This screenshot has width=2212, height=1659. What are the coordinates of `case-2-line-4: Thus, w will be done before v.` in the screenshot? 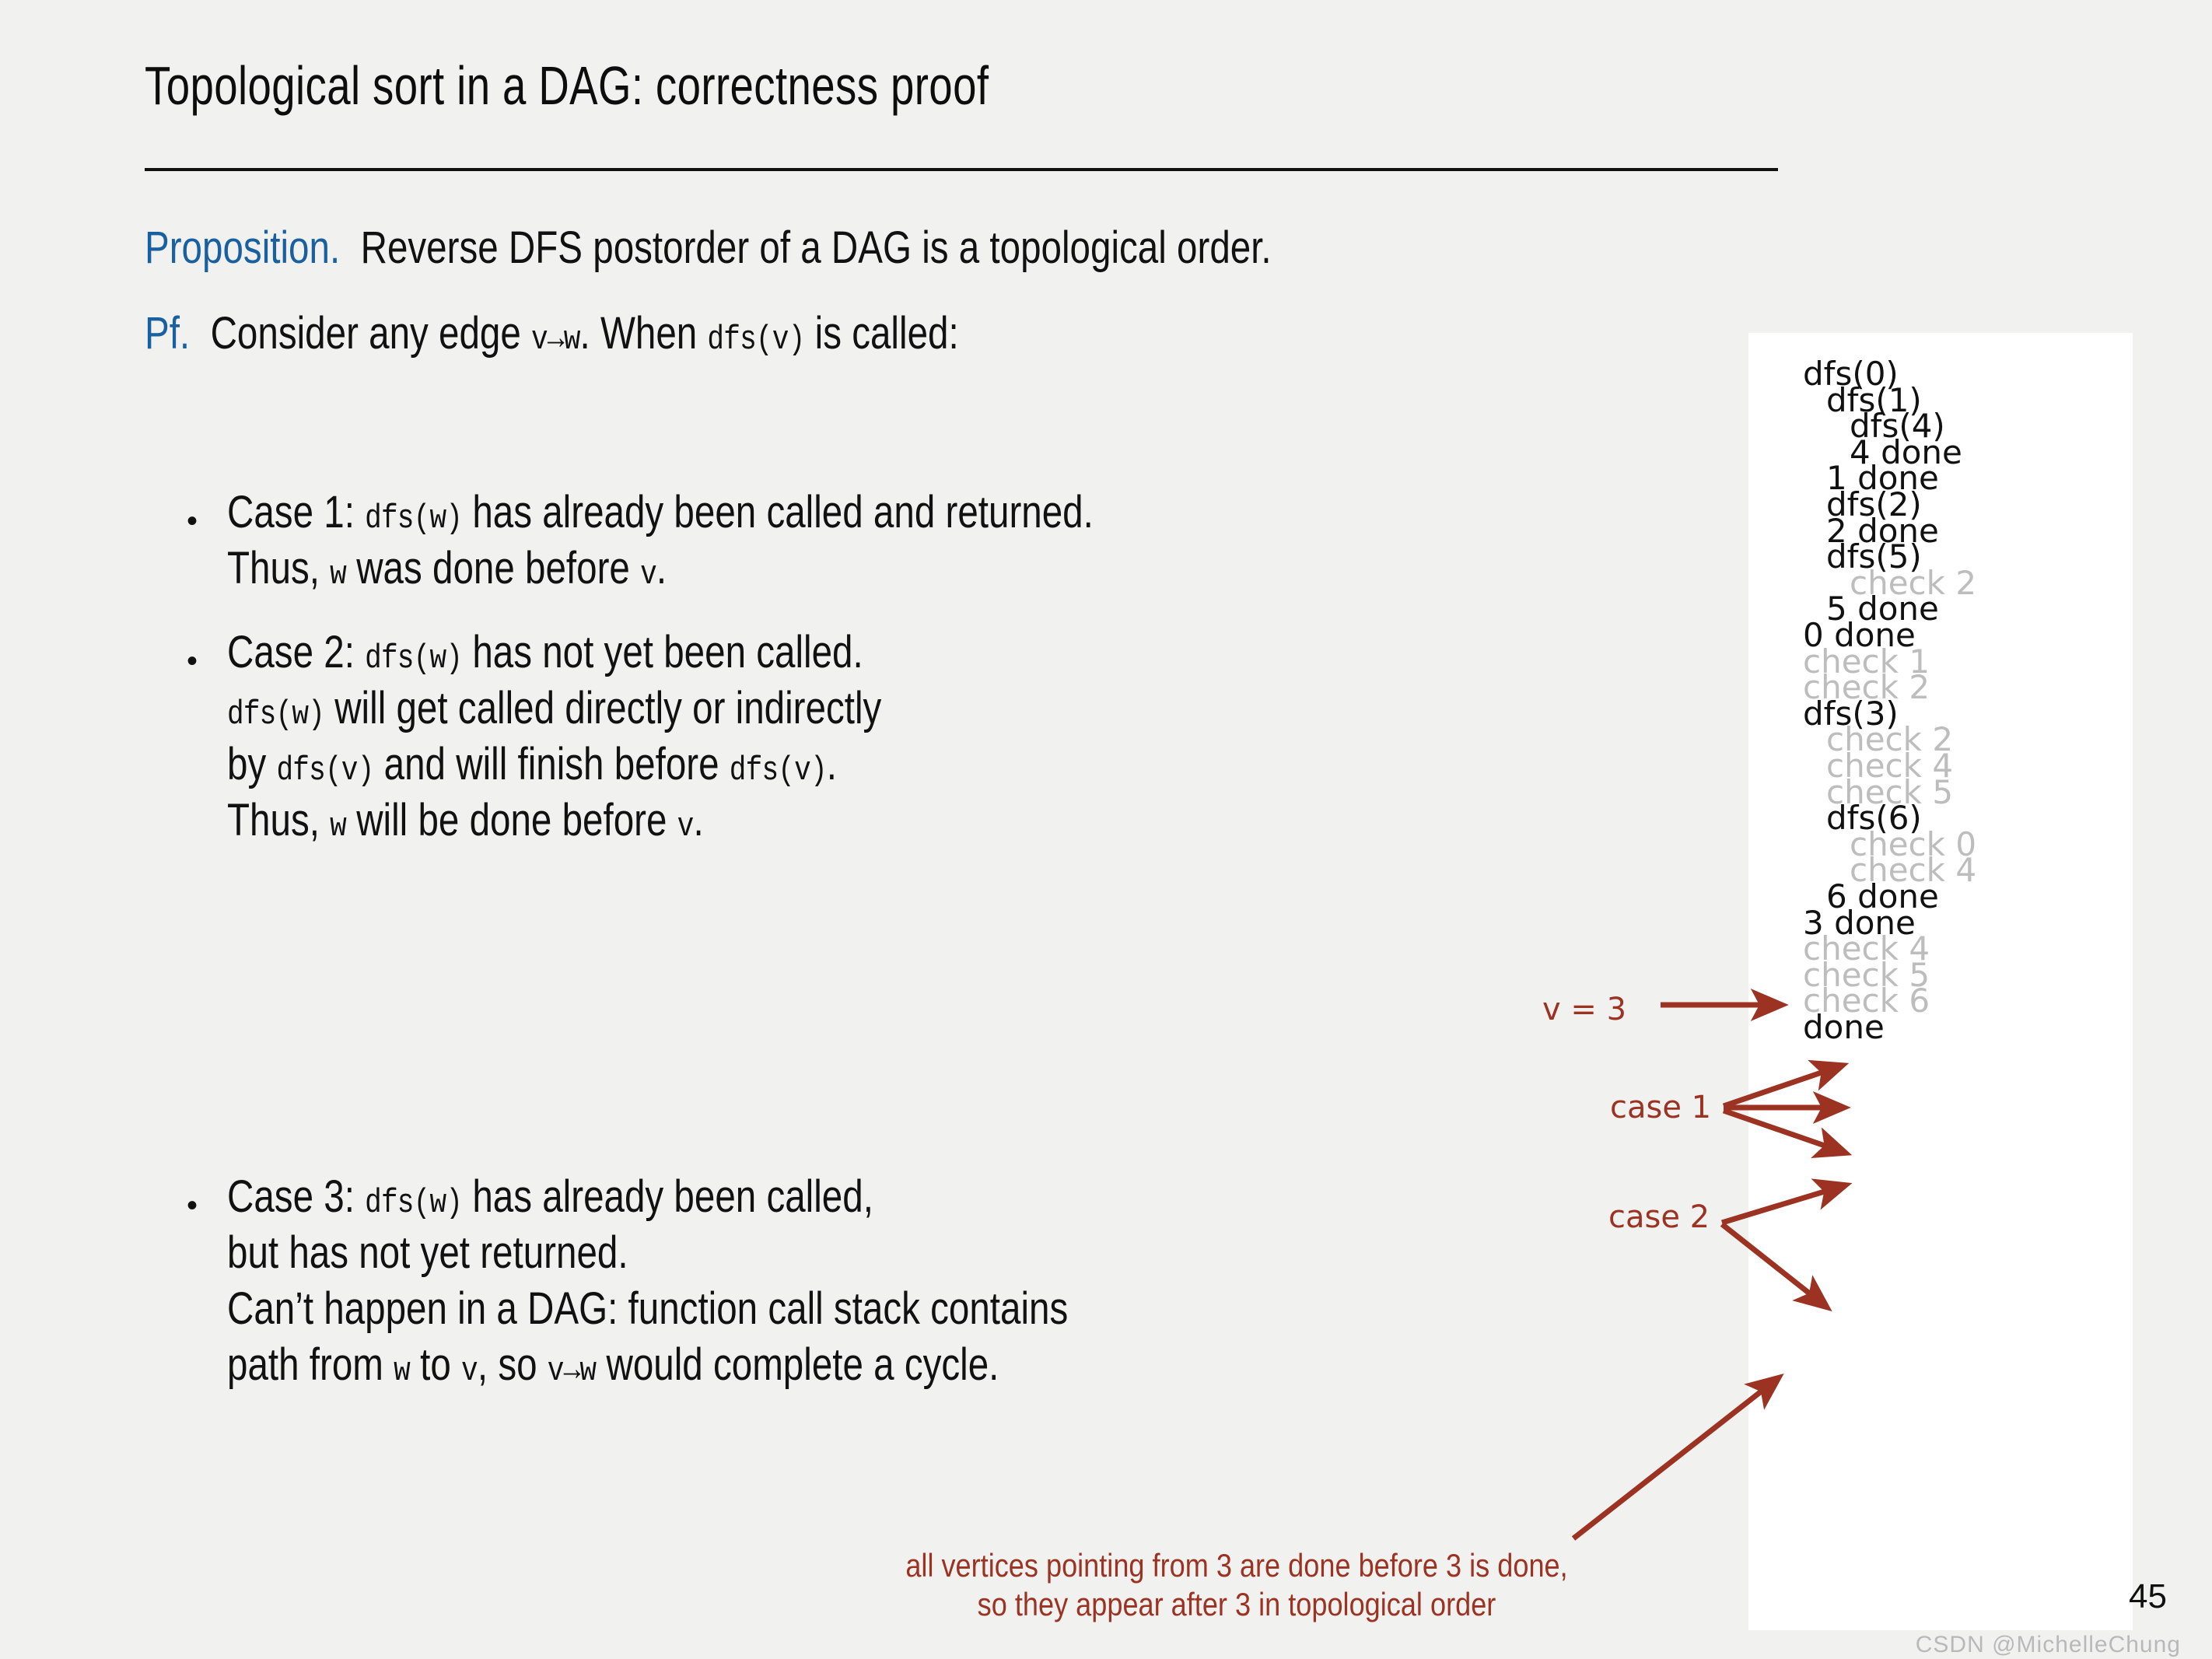 It's located at (465, 821).